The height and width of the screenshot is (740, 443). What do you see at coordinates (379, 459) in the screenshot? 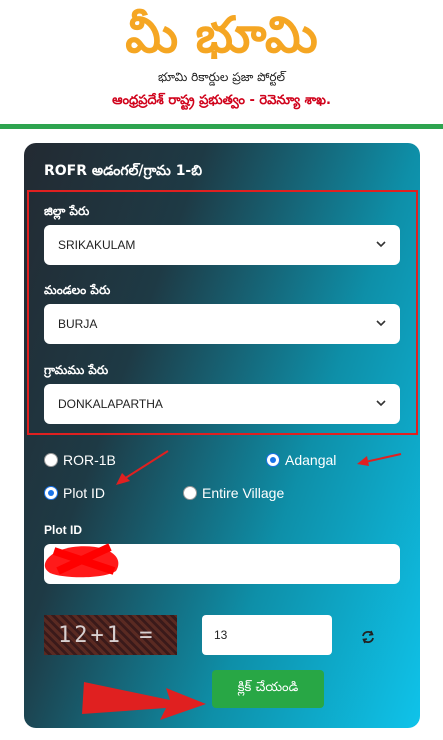
I see `annotation-arrow-adangal` at bounding box center [379, 459].